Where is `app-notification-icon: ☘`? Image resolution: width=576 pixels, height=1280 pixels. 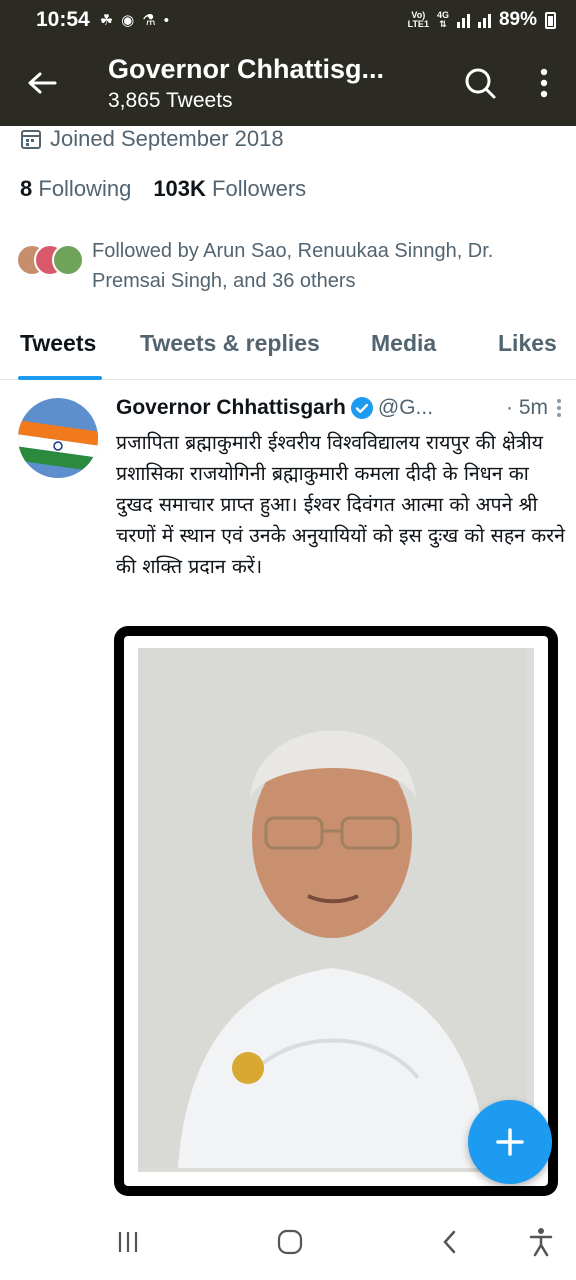
app-notification-icon: ☘ is located at coordinates (106, 20).